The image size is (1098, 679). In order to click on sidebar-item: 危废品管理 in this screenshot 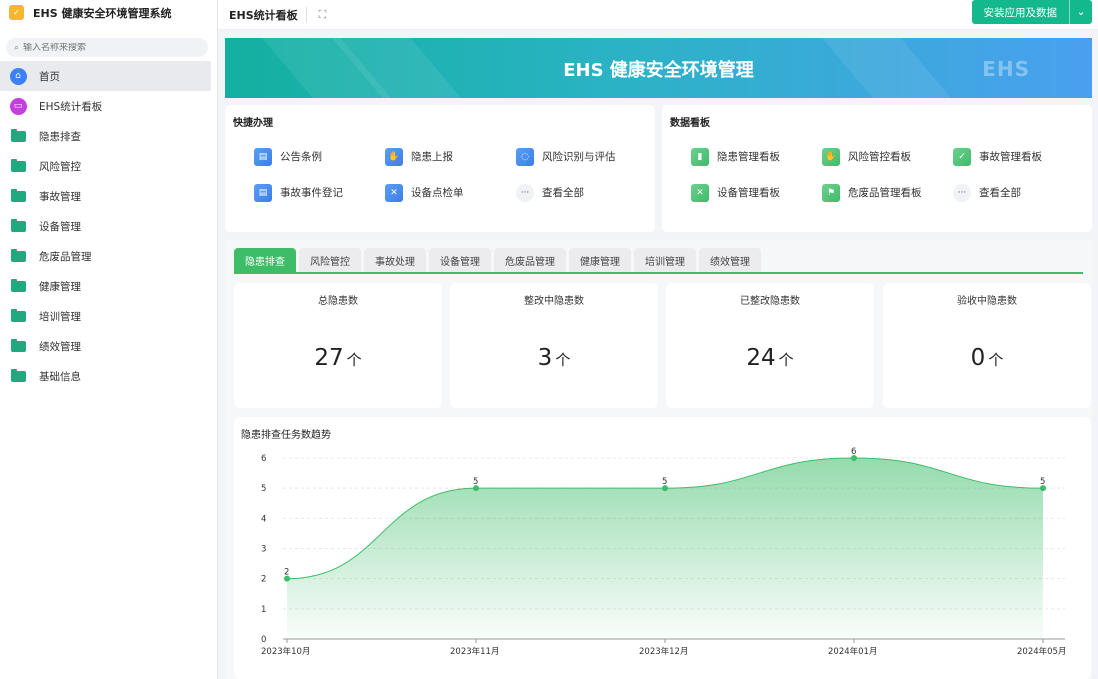, I will do `click(105, 256)`.